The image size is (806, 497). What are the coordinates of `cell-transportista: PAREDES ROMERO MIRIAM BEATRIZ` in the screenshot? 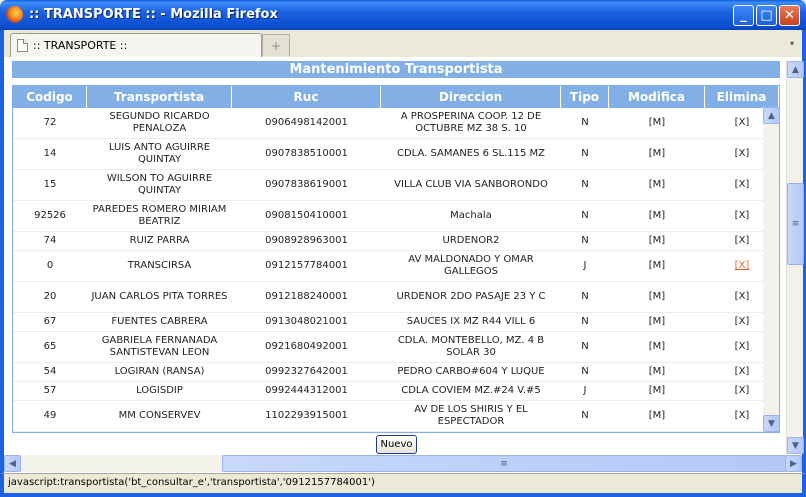 It's located at (159, 215).